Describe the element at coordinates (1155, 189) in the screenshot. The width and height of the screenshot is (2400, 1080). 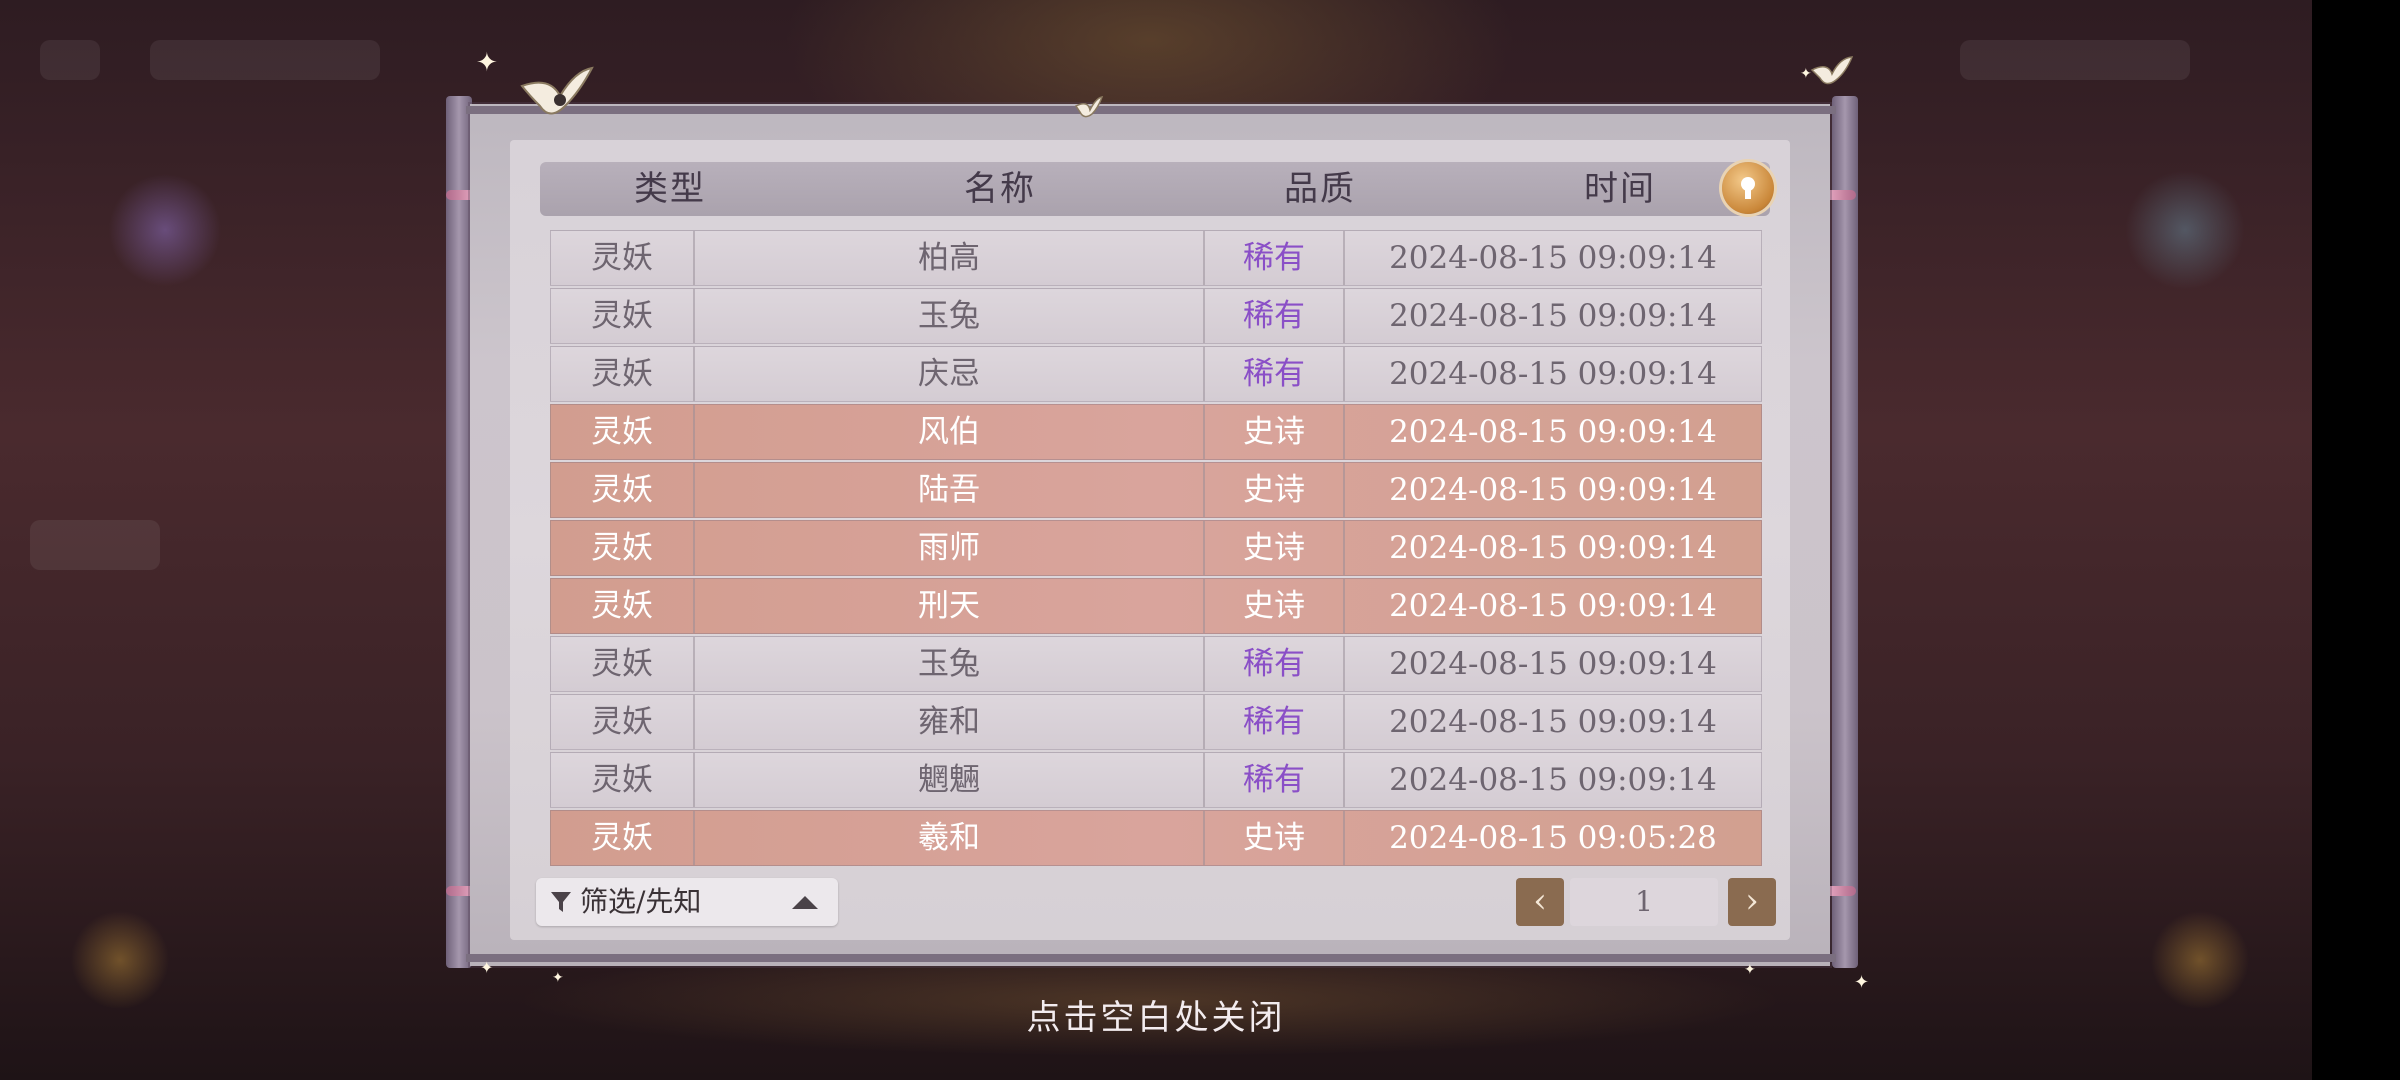
I see `table-header: 类型 名称 品质 时间` at that location.